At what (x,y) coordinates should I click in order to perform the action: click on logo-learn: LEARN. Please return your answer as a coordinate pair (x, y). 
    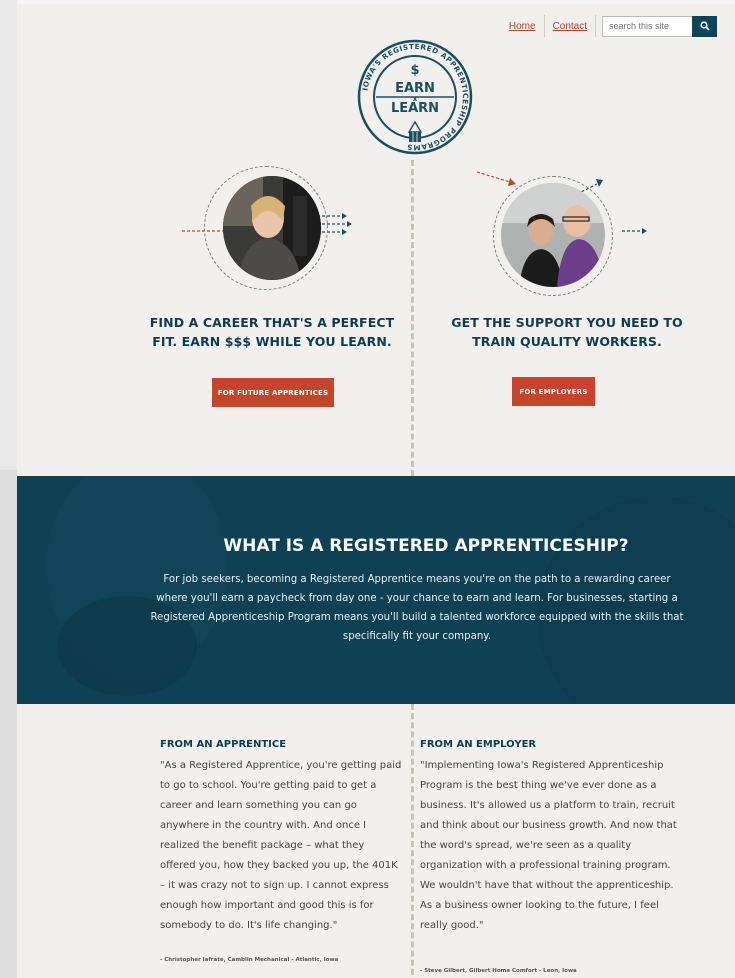
    Looking at the image, I should click on (415, 108).